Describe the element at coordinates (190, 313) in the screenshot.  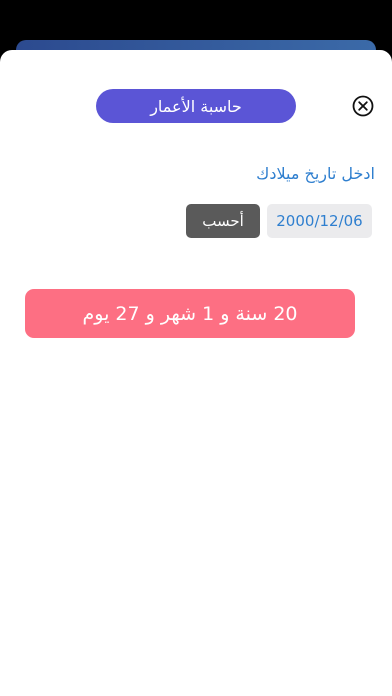
I see `age-result: 20 سنة و 1 شهر و 27 يوم` at that location.